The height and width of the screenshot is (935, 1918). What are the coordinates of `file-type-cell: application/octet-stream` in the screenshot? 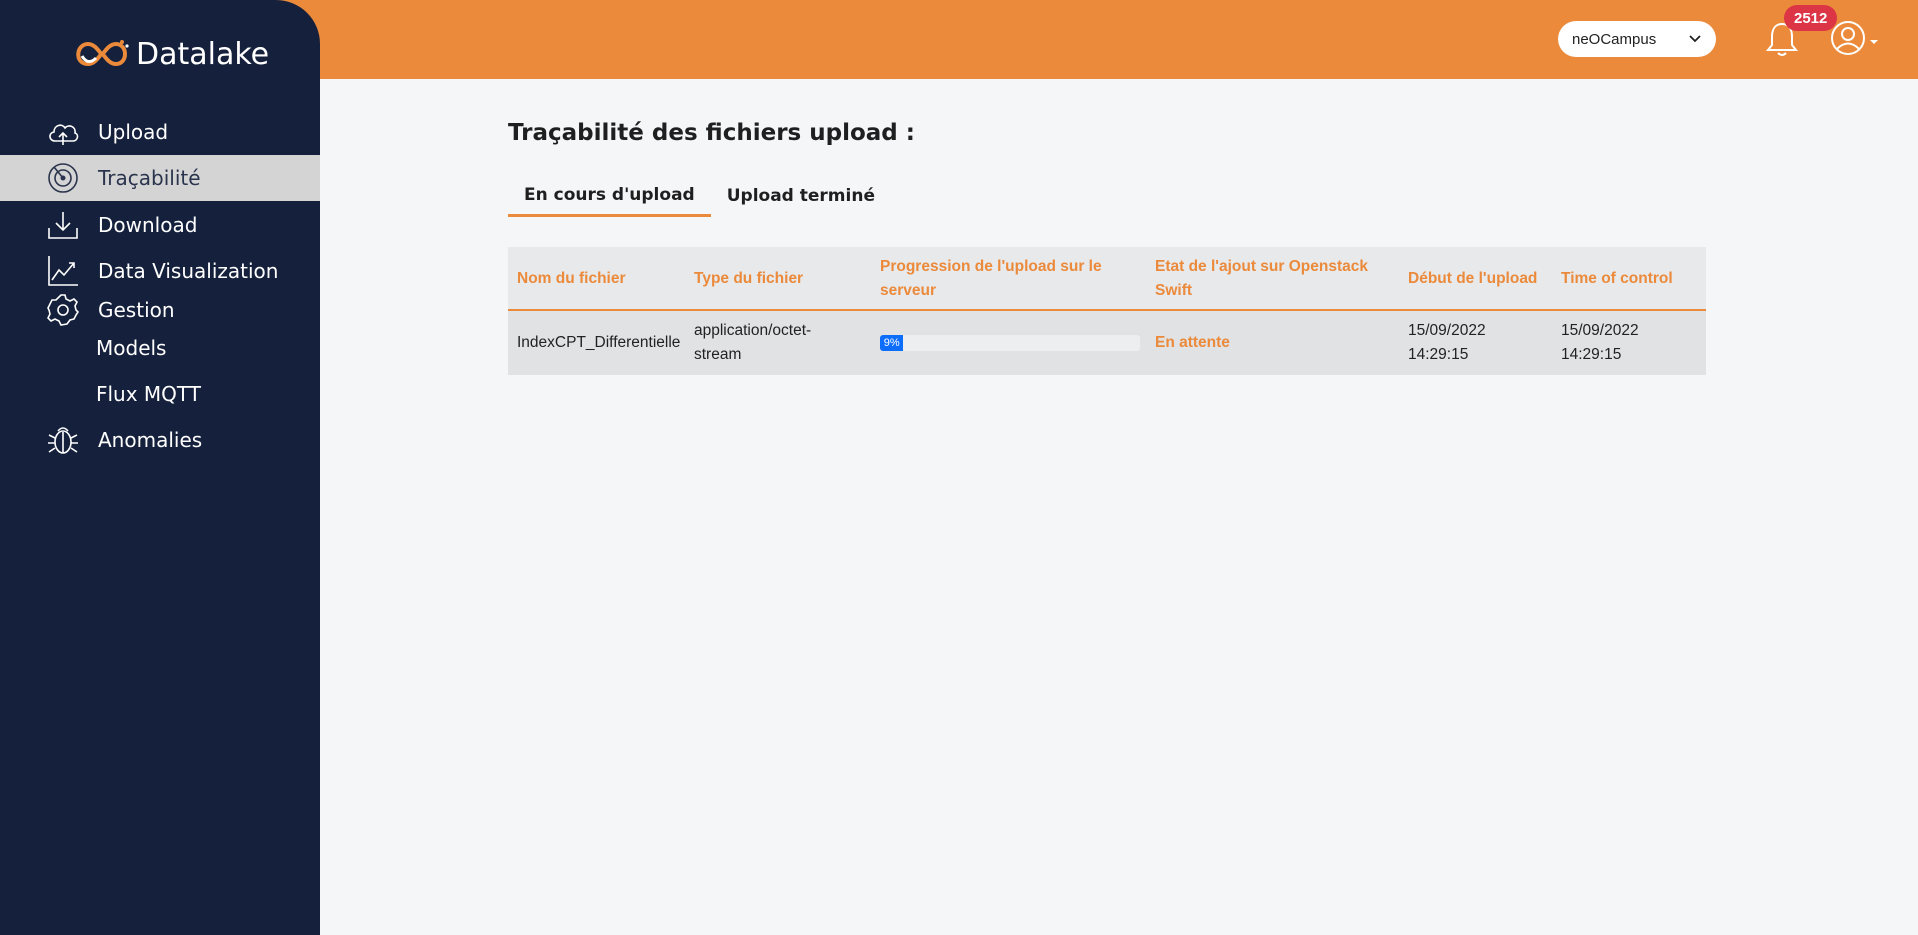 It's located at (753, 342).